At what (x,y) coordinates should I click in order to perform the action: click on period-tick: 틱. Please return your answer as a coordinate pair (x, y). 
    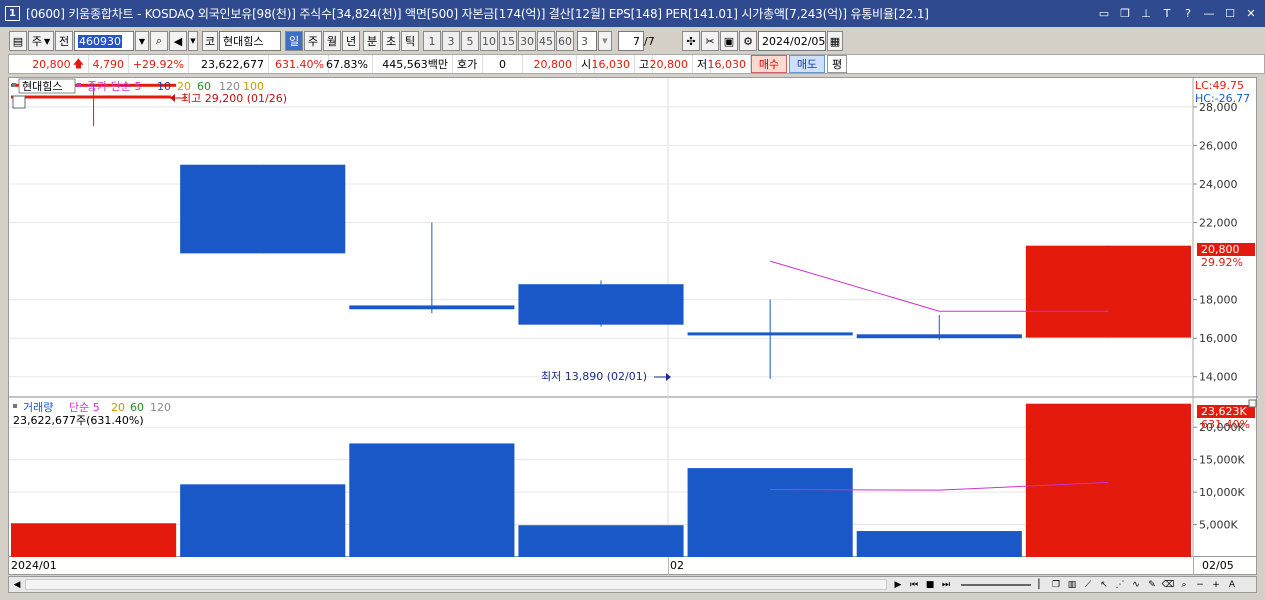
    Looking at the image, I should click on (410, 41).